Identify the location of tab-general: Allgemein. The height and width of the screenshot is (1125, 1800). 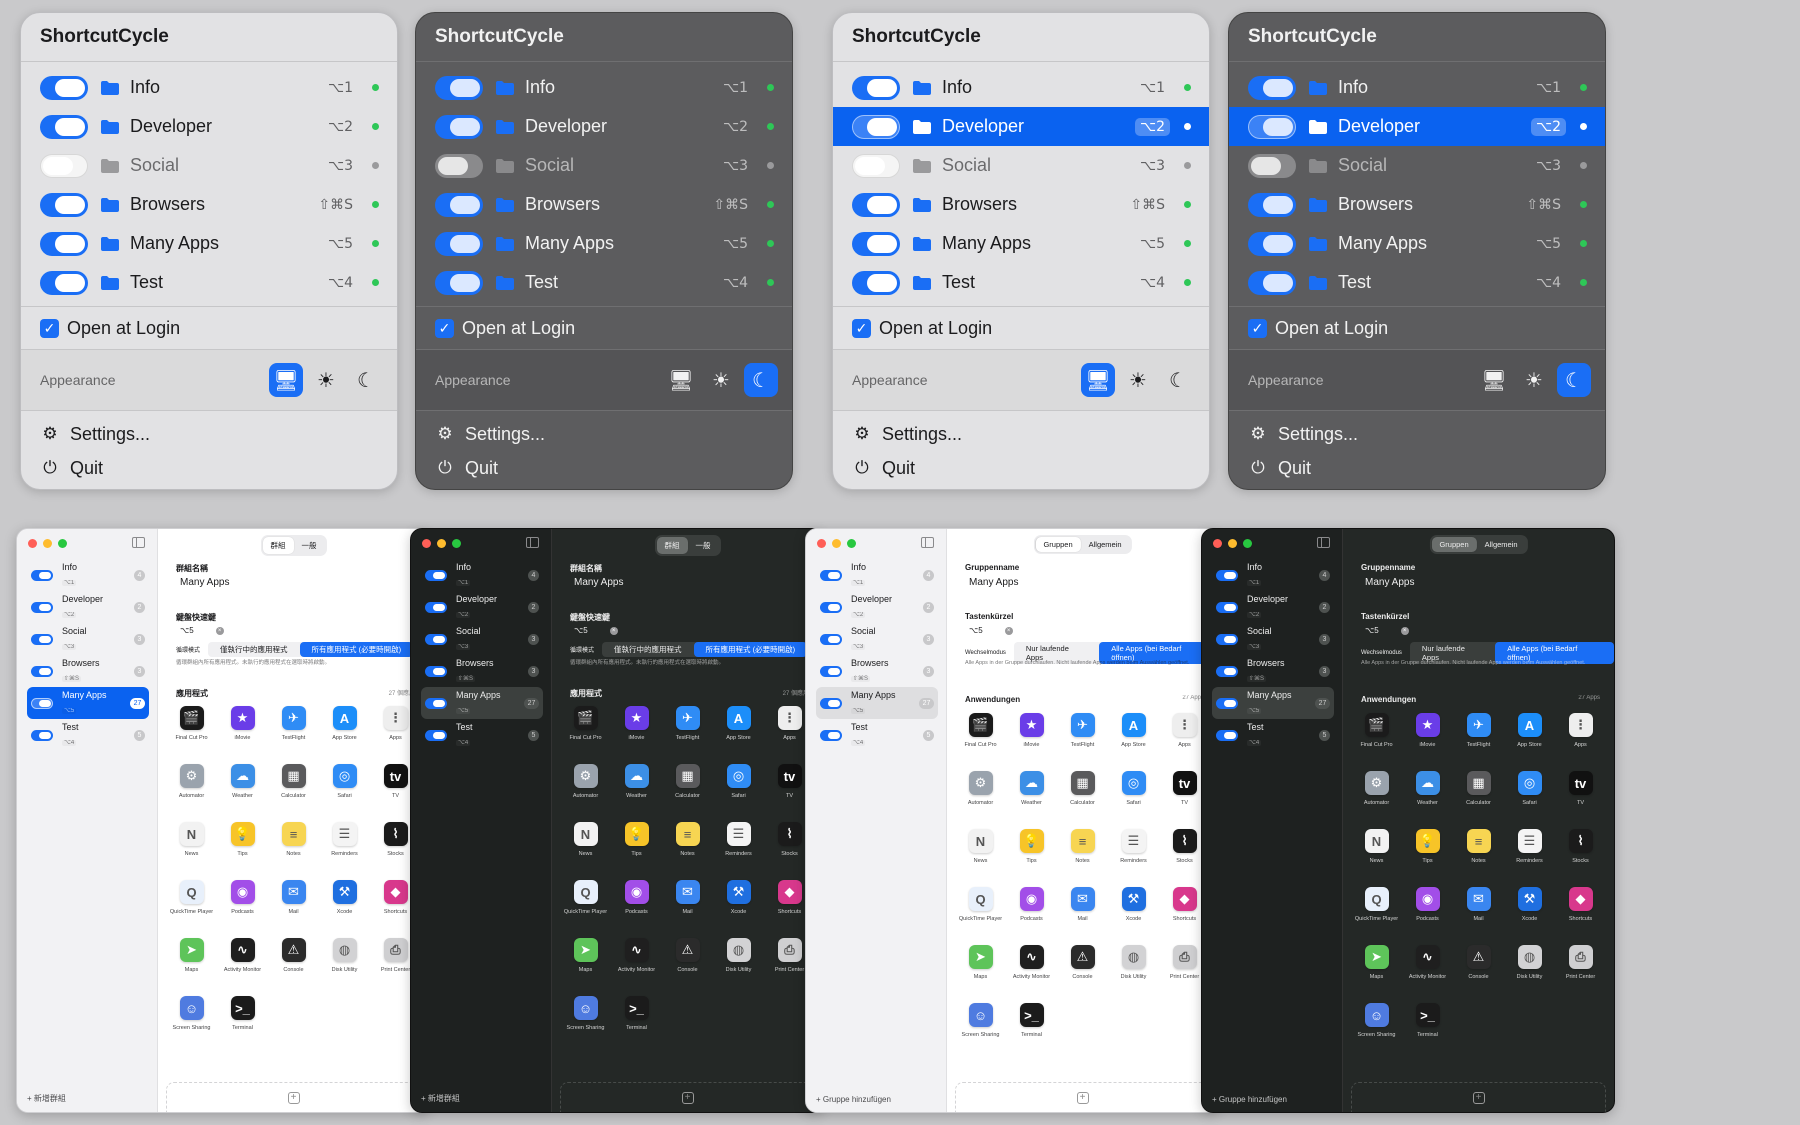
(1501, 544).